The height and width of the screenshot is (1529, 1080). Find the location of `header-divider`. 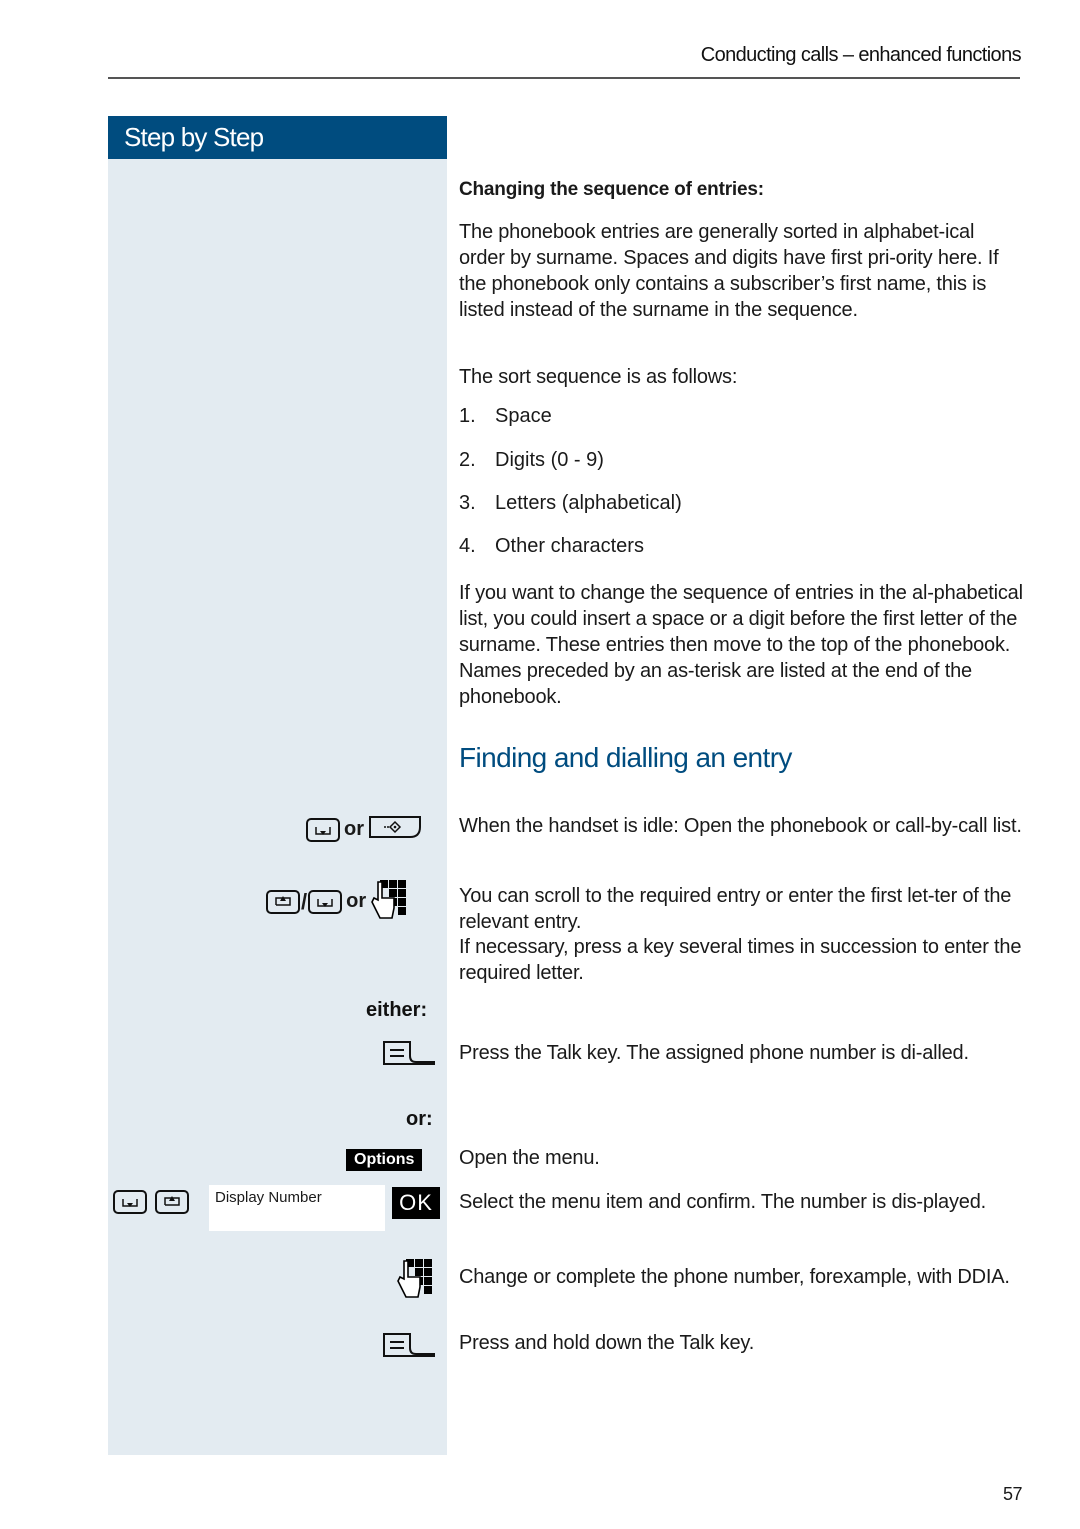

header-divider is located at coordinates (564, 78).